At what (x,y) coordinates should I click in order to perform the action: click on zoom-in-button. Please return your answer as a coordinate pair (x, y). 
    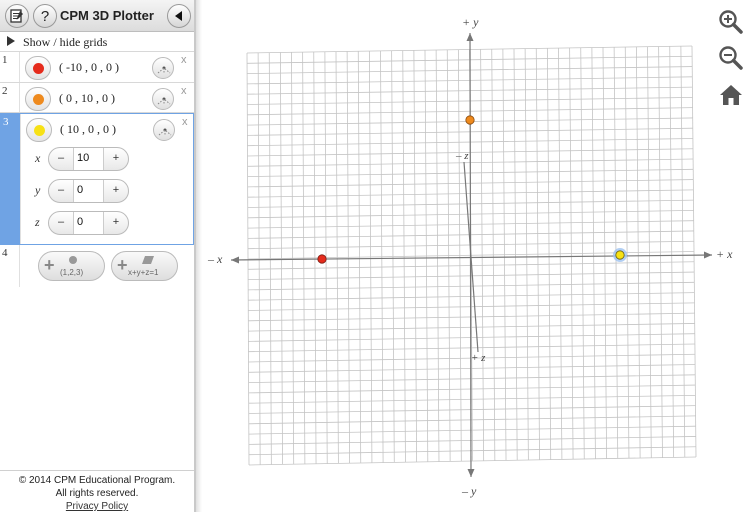
    Looking at the image, I should click on (731, 22).